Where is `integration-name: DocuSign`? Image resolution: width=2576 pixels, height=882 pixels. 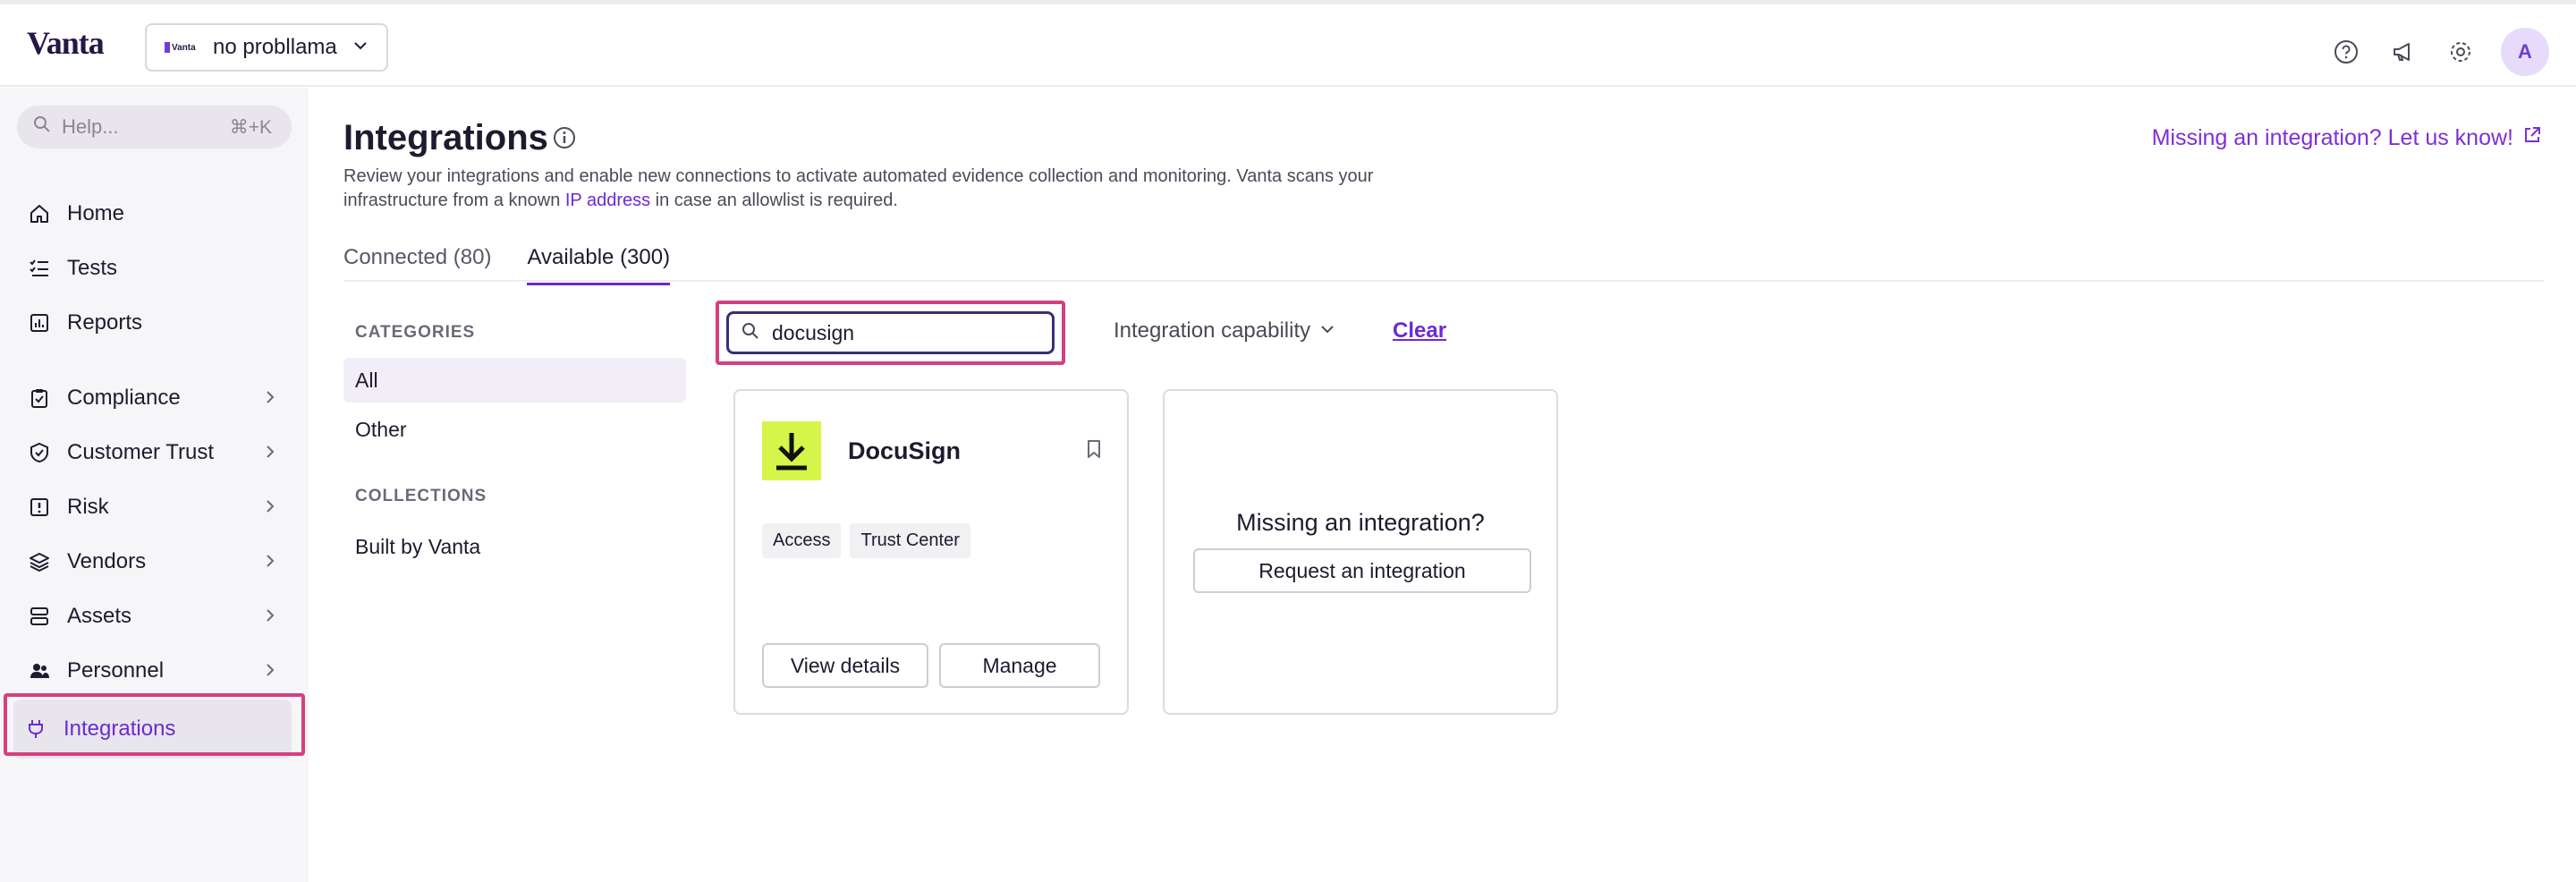
integration-name: DocuSign is located at coordinates (904, 450).